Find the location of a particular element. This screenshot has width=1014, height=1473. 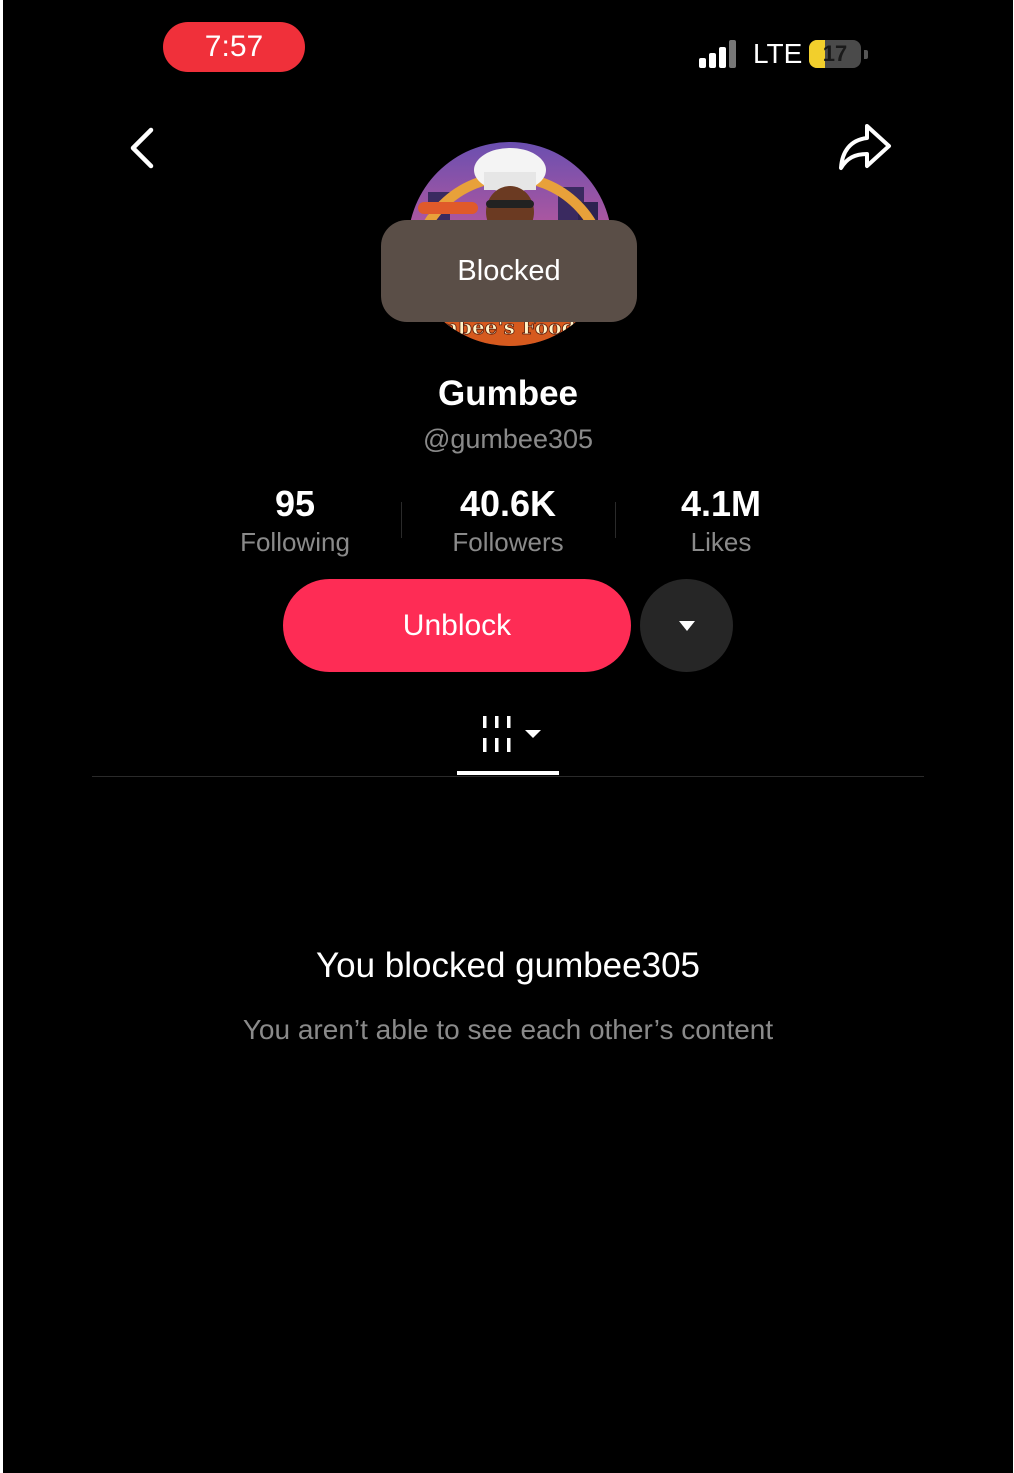

profile-name: Gumbee is located at coordinates (508, 393).